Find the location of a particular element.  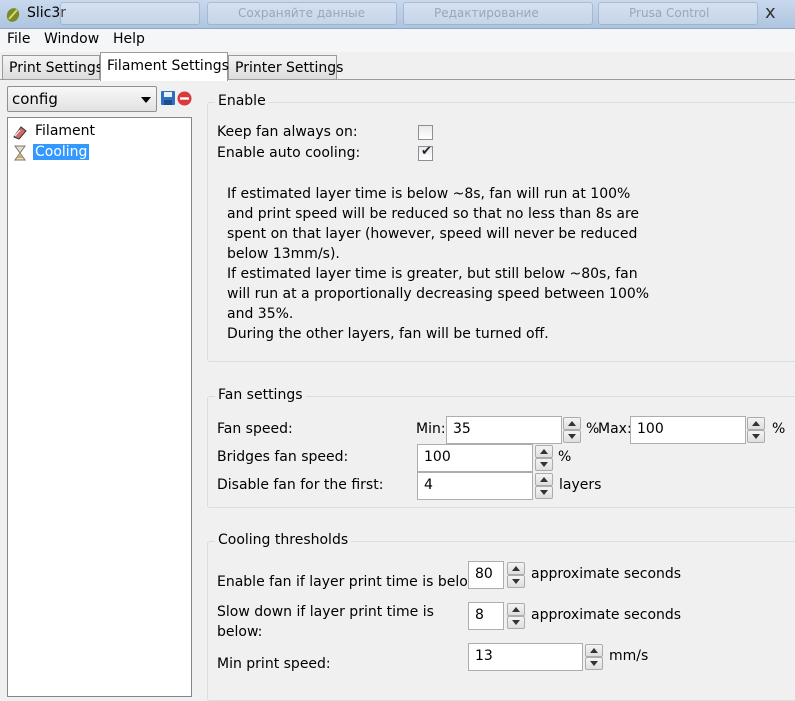

min-print-speed-label: Min print speed: is located at coordinates (274, 664).